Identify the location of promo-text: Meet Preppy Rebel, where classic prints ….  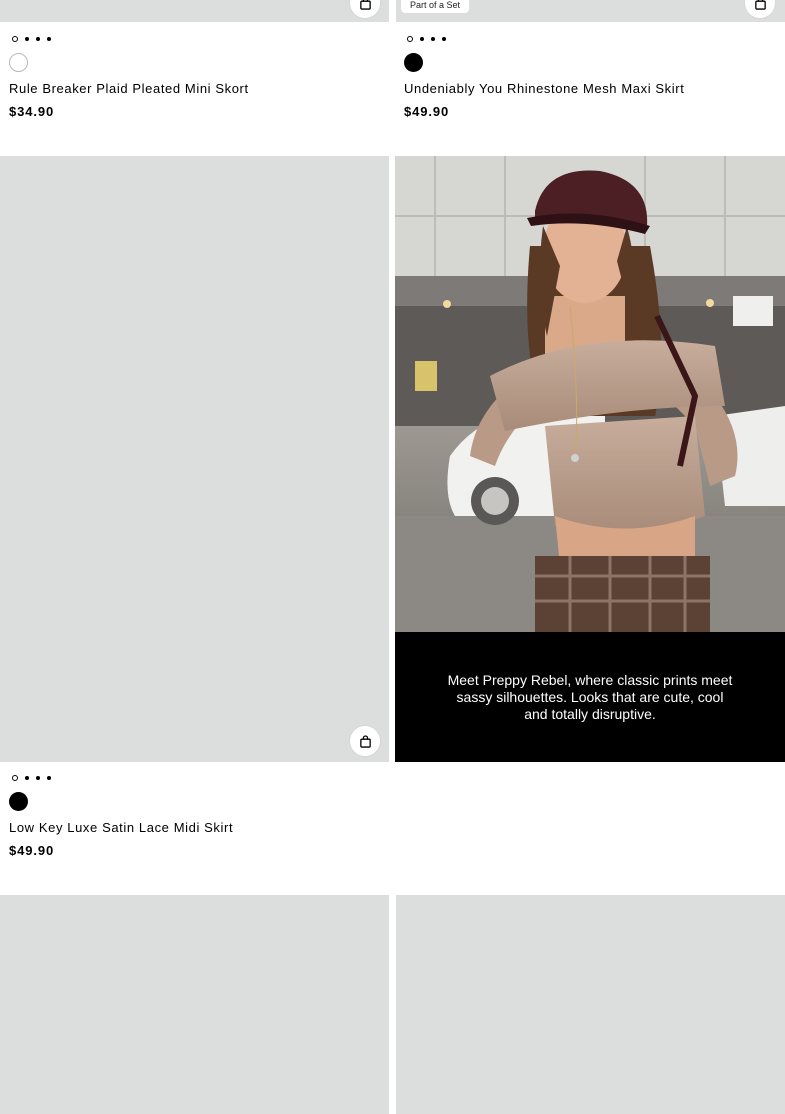
(590, 696).